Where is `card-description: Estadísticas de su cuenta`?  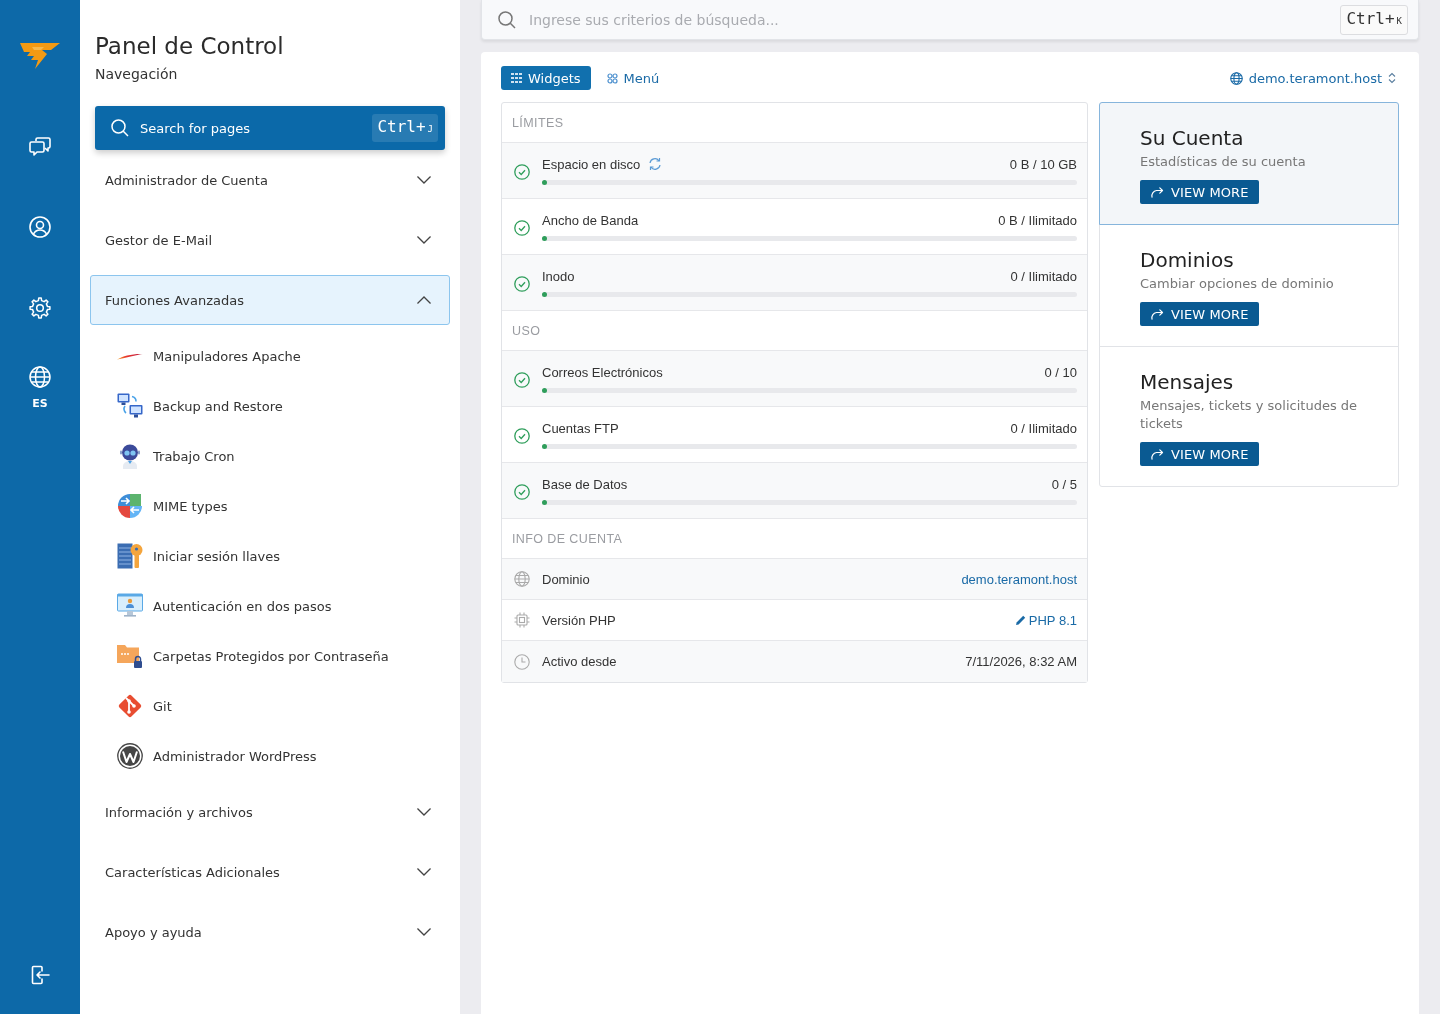
card-description: Estadísticas de su cuenta is located at coordinates (1223, 162).